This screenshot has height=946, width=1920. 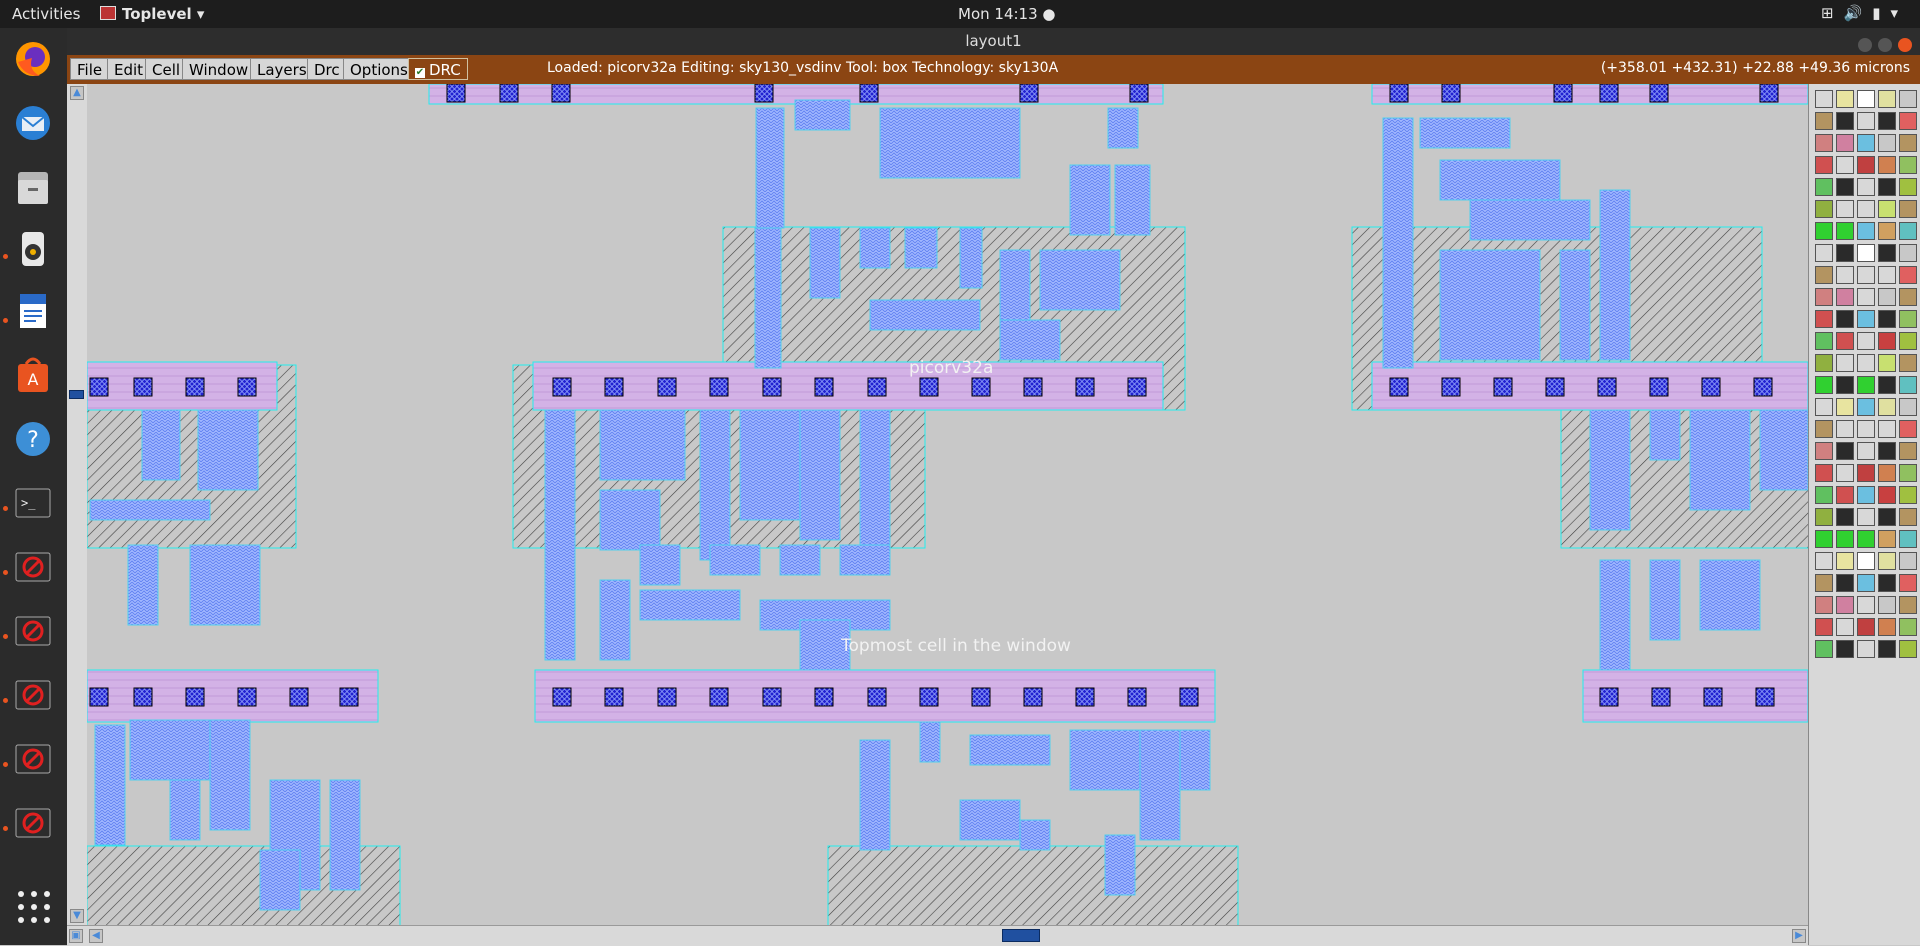 What do you see at coordinates (33, 59) in the screenshot?
I see `firefox-icon` at bounding box center [33, 59].